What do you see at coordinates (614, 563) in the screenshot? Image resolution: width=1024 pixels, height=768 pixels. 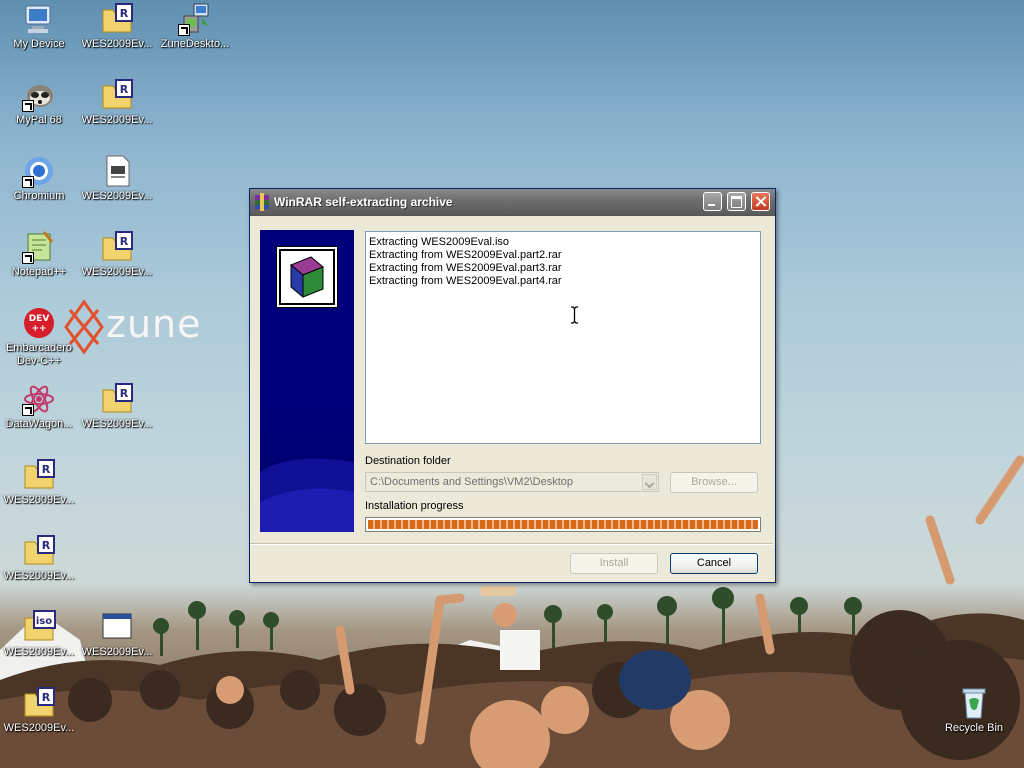 I see `install-button: Install` at bounding box center [614, 563].